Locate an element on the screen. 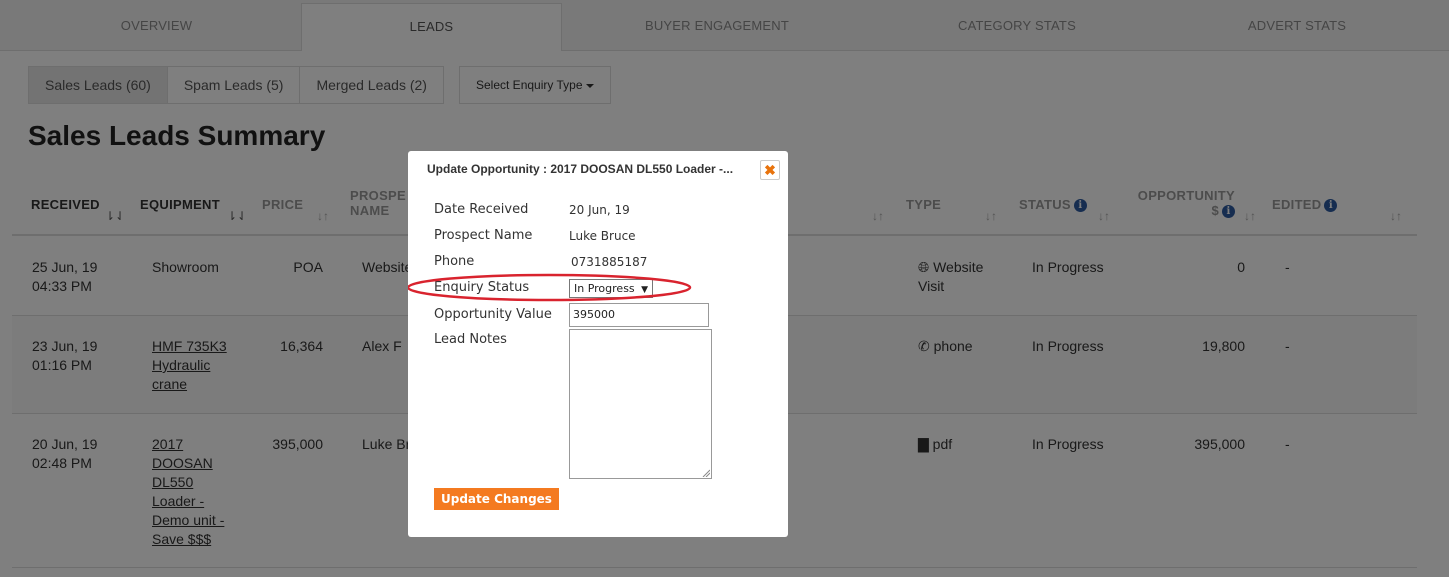 This screenshot has width=1449, height=577. opportunity-value-label: Opportunity Value is located at coordinates (493, 314).